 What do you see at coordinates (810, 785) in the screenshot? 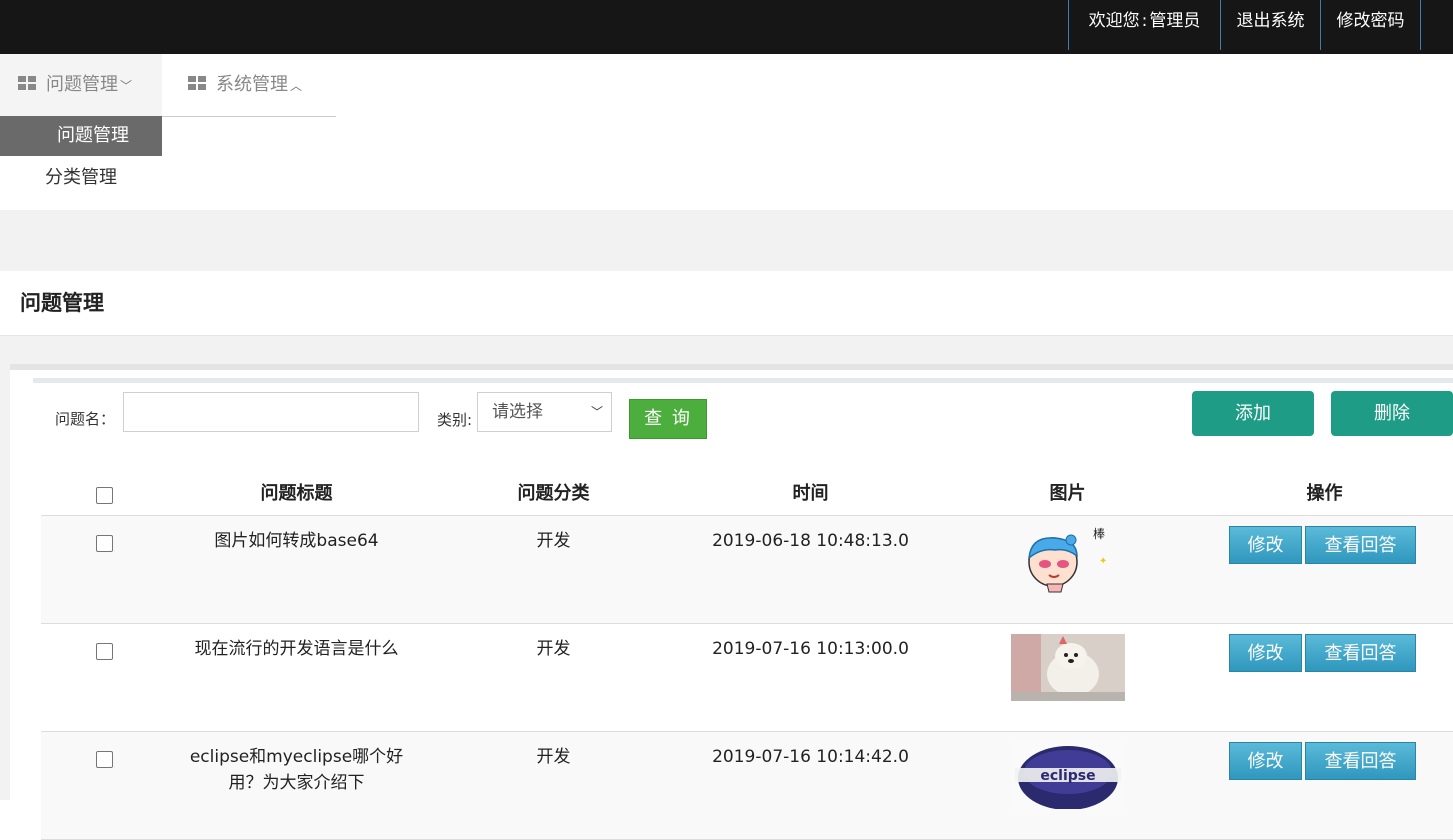
I see `time-cell: 2019-07-16 10:14:42.0` at bounding box center [810, 785].